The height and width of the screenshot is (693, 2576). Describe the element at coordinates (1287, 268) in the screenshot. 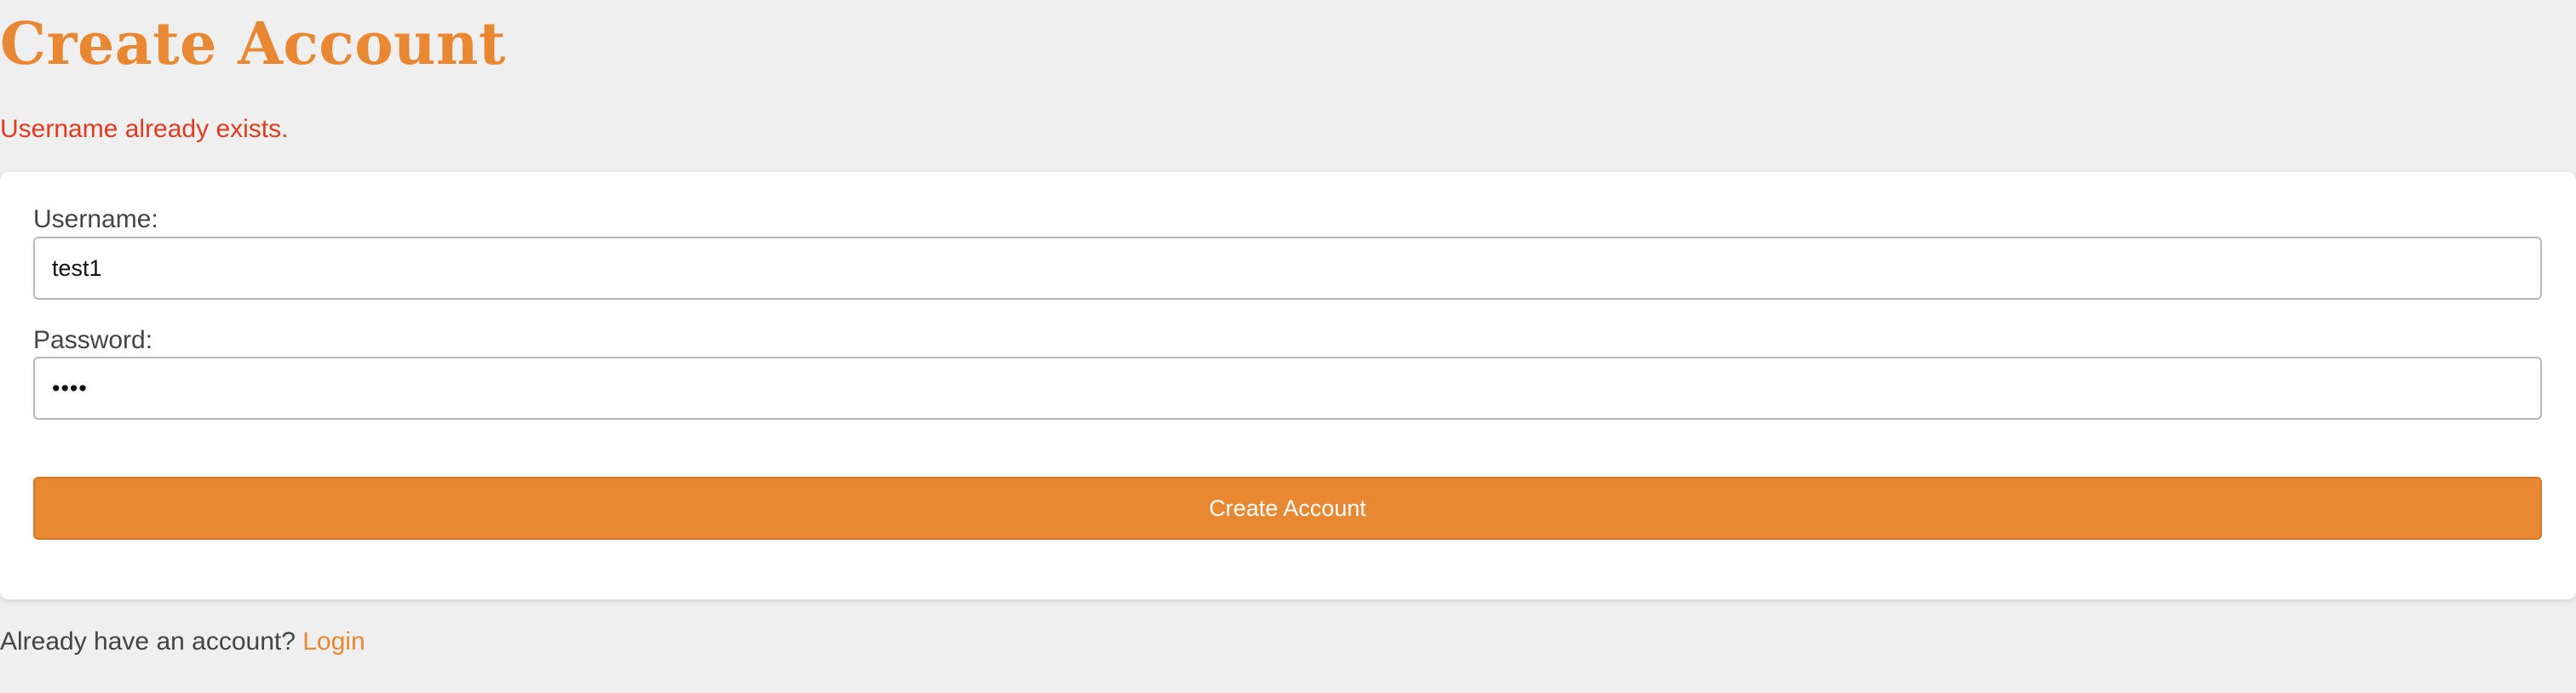

I see `username-input` at that location.